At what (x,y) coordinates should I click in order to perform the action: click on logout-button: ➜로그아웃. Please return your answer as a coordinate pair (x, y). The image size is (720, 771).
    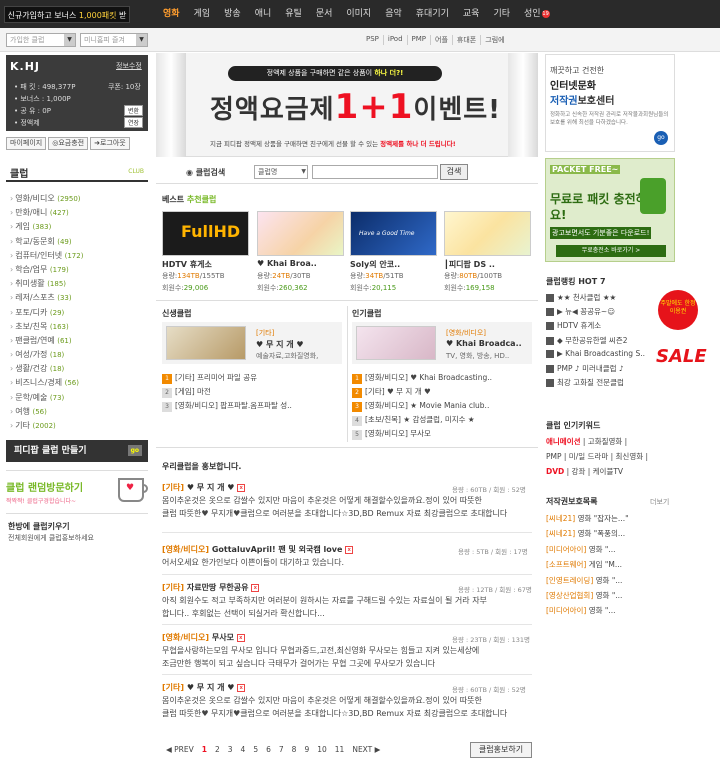
    Looking at the image, I should click on (110, 143).